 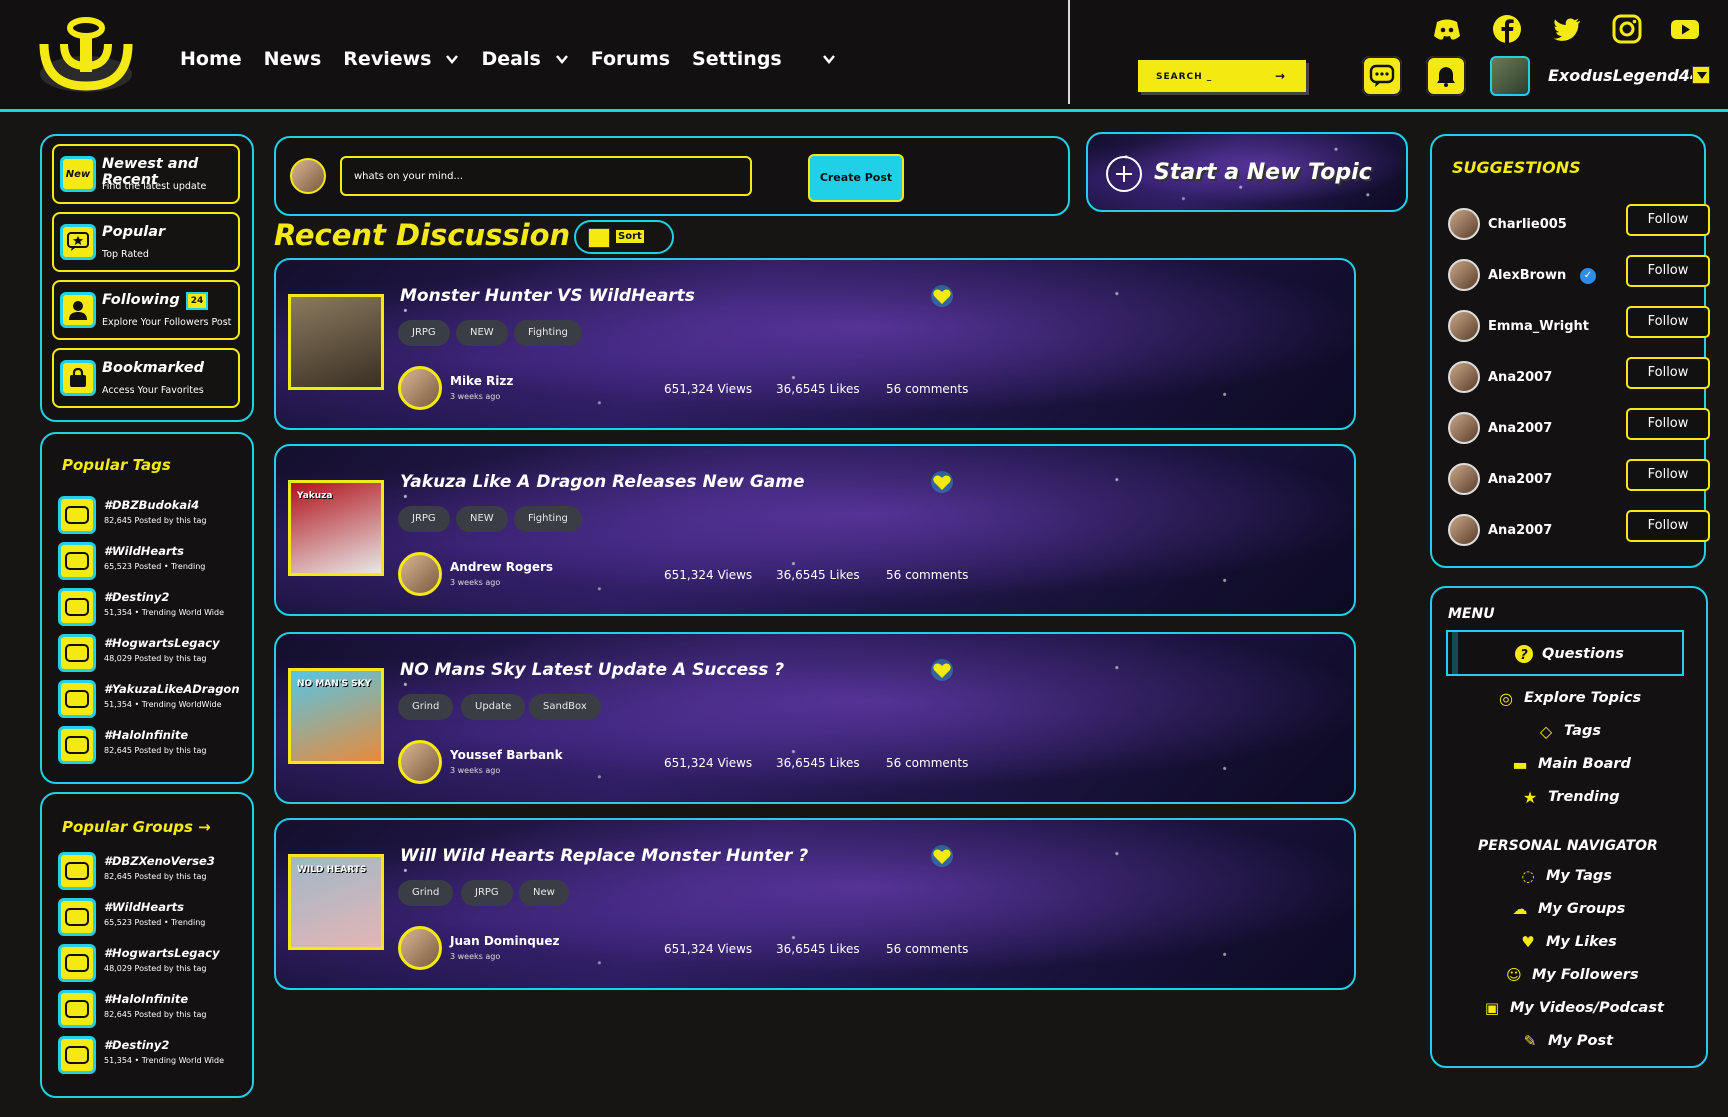 What do you see at coordinates (153, 869) in the screenshot?
I see `tag-row: #DBZXenoVerse3 82,645 Posted by this tag` at bounding box center [153, 869].